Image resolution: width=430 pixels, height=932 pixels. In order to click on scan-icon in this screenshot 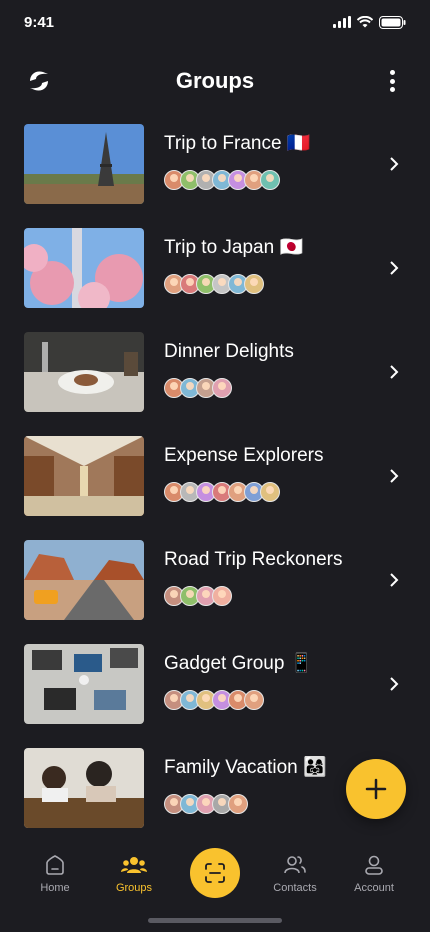, I will do `click(215, 873)`.